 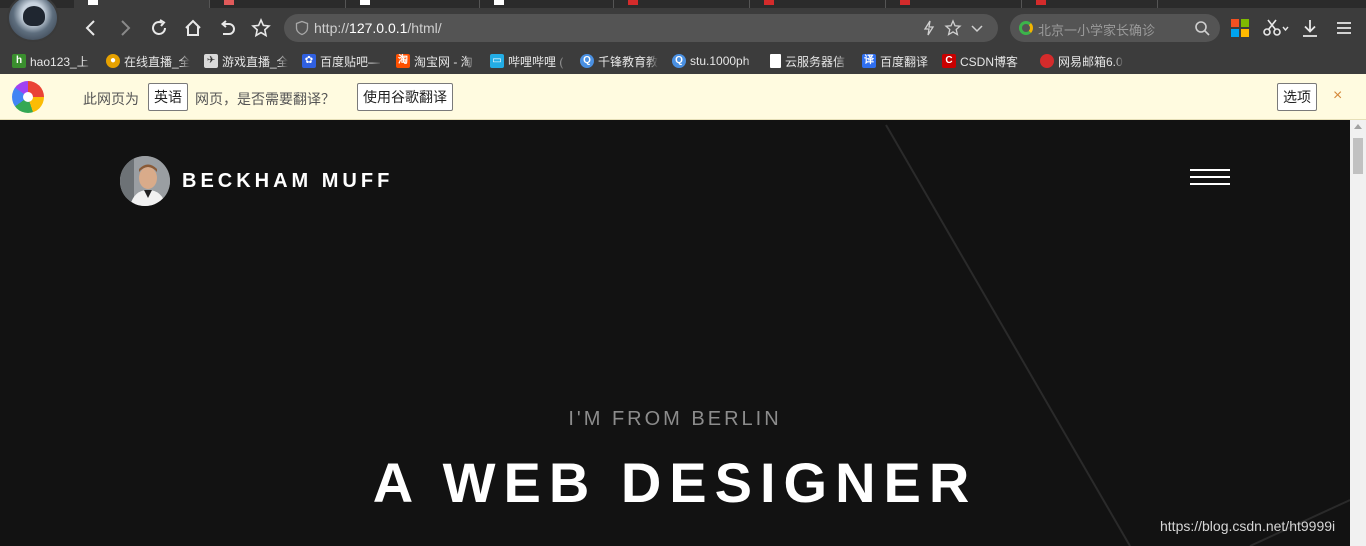 I want to click on close-icon: ×, so click(x=1337, y=96).